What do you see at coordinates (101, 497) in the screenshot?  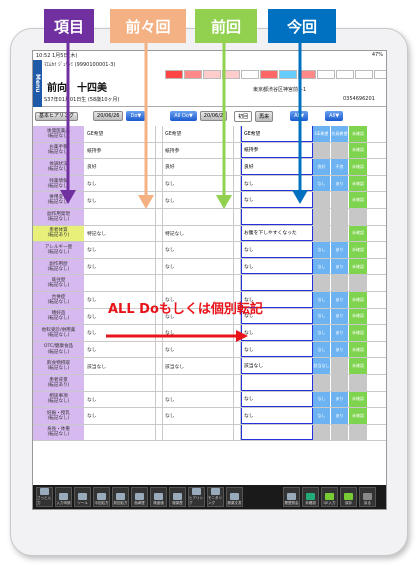 I see `bottom-button: 今回処方` at bounding box center [101, 497].